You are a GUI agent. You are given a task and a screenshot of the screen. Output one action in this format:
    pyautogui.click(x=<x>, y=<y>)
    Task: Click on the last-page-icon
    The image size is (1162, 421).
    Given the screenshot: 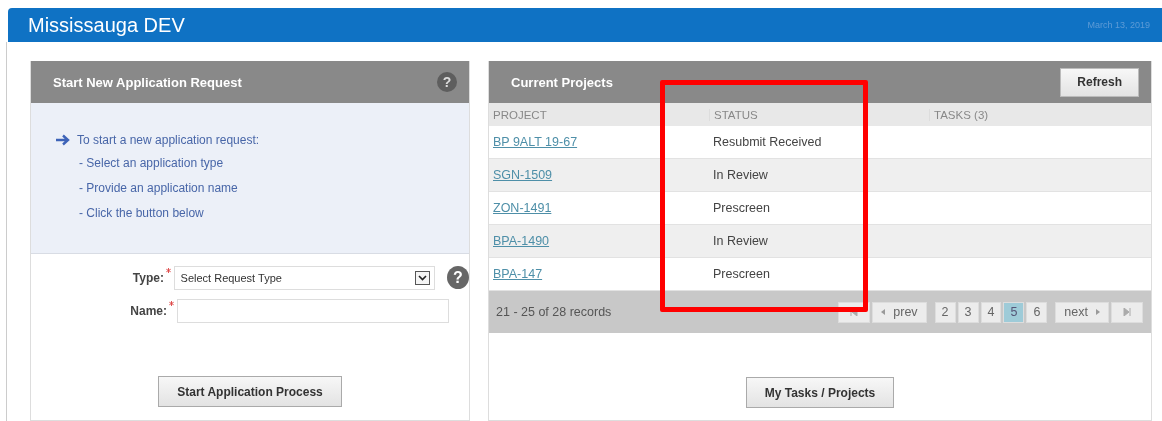 What is the action you would take?
    pyautogui.click(x=1127, y=312)
    